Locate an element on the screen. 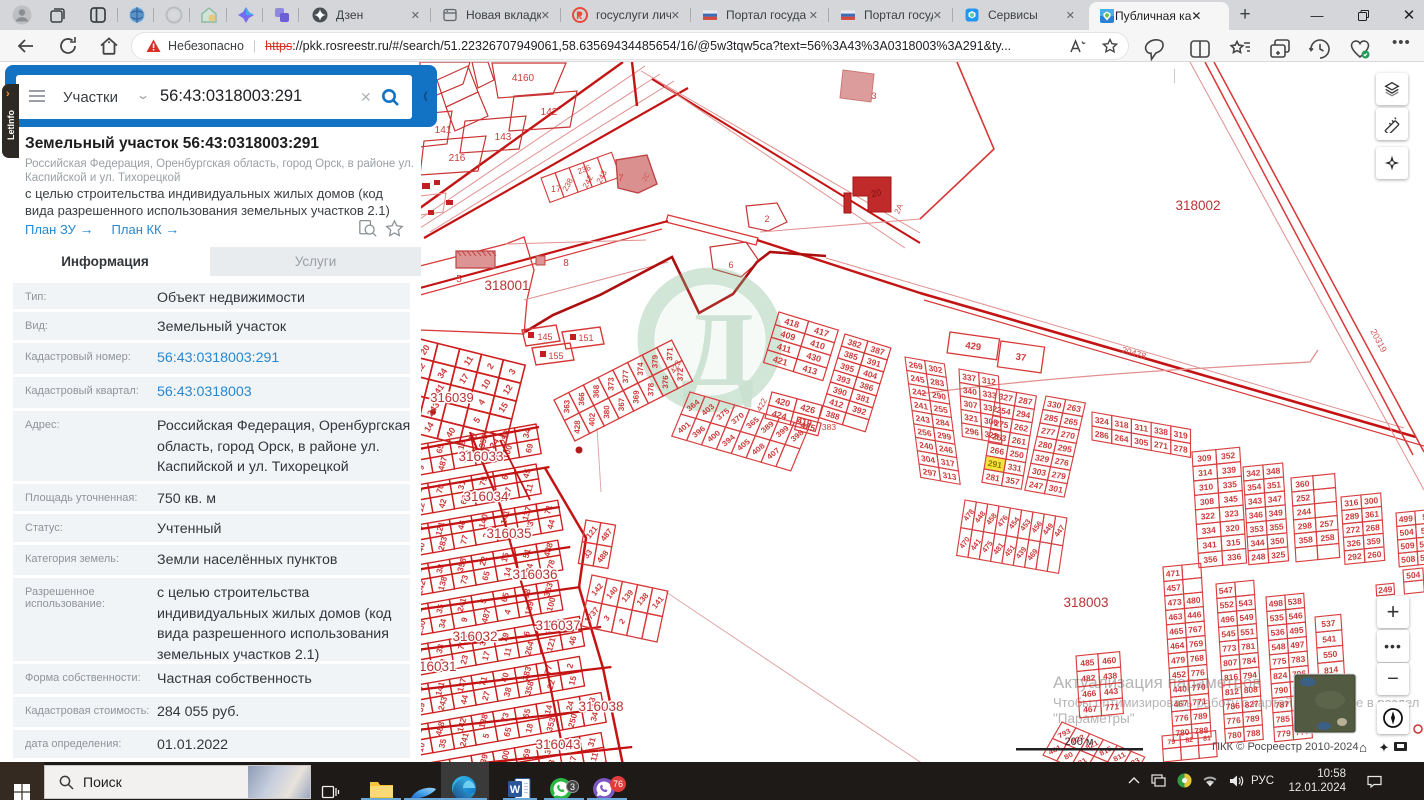 The height and width of the screenshot is (800, 1424). svg-text: 485 is located at coordinates (1087, 662).